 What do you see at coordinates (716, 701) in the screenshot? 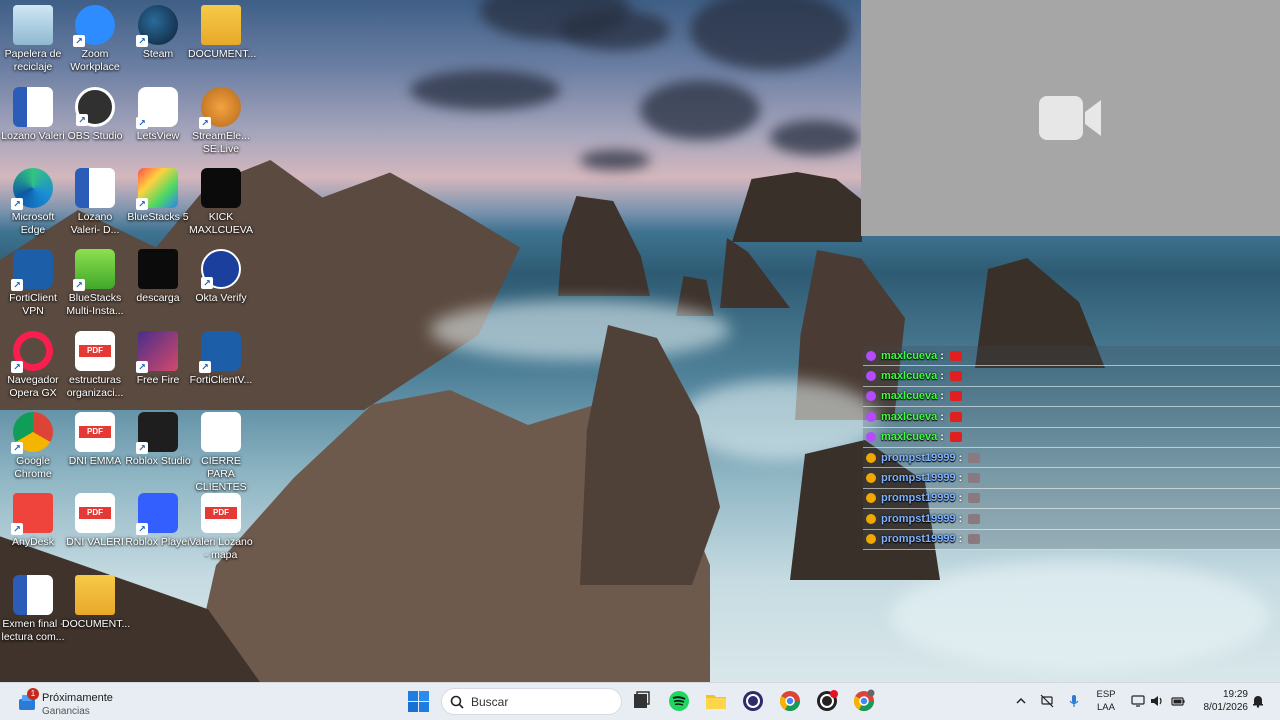
I see `file-explorer-icon` at bounding box center [716, 701].